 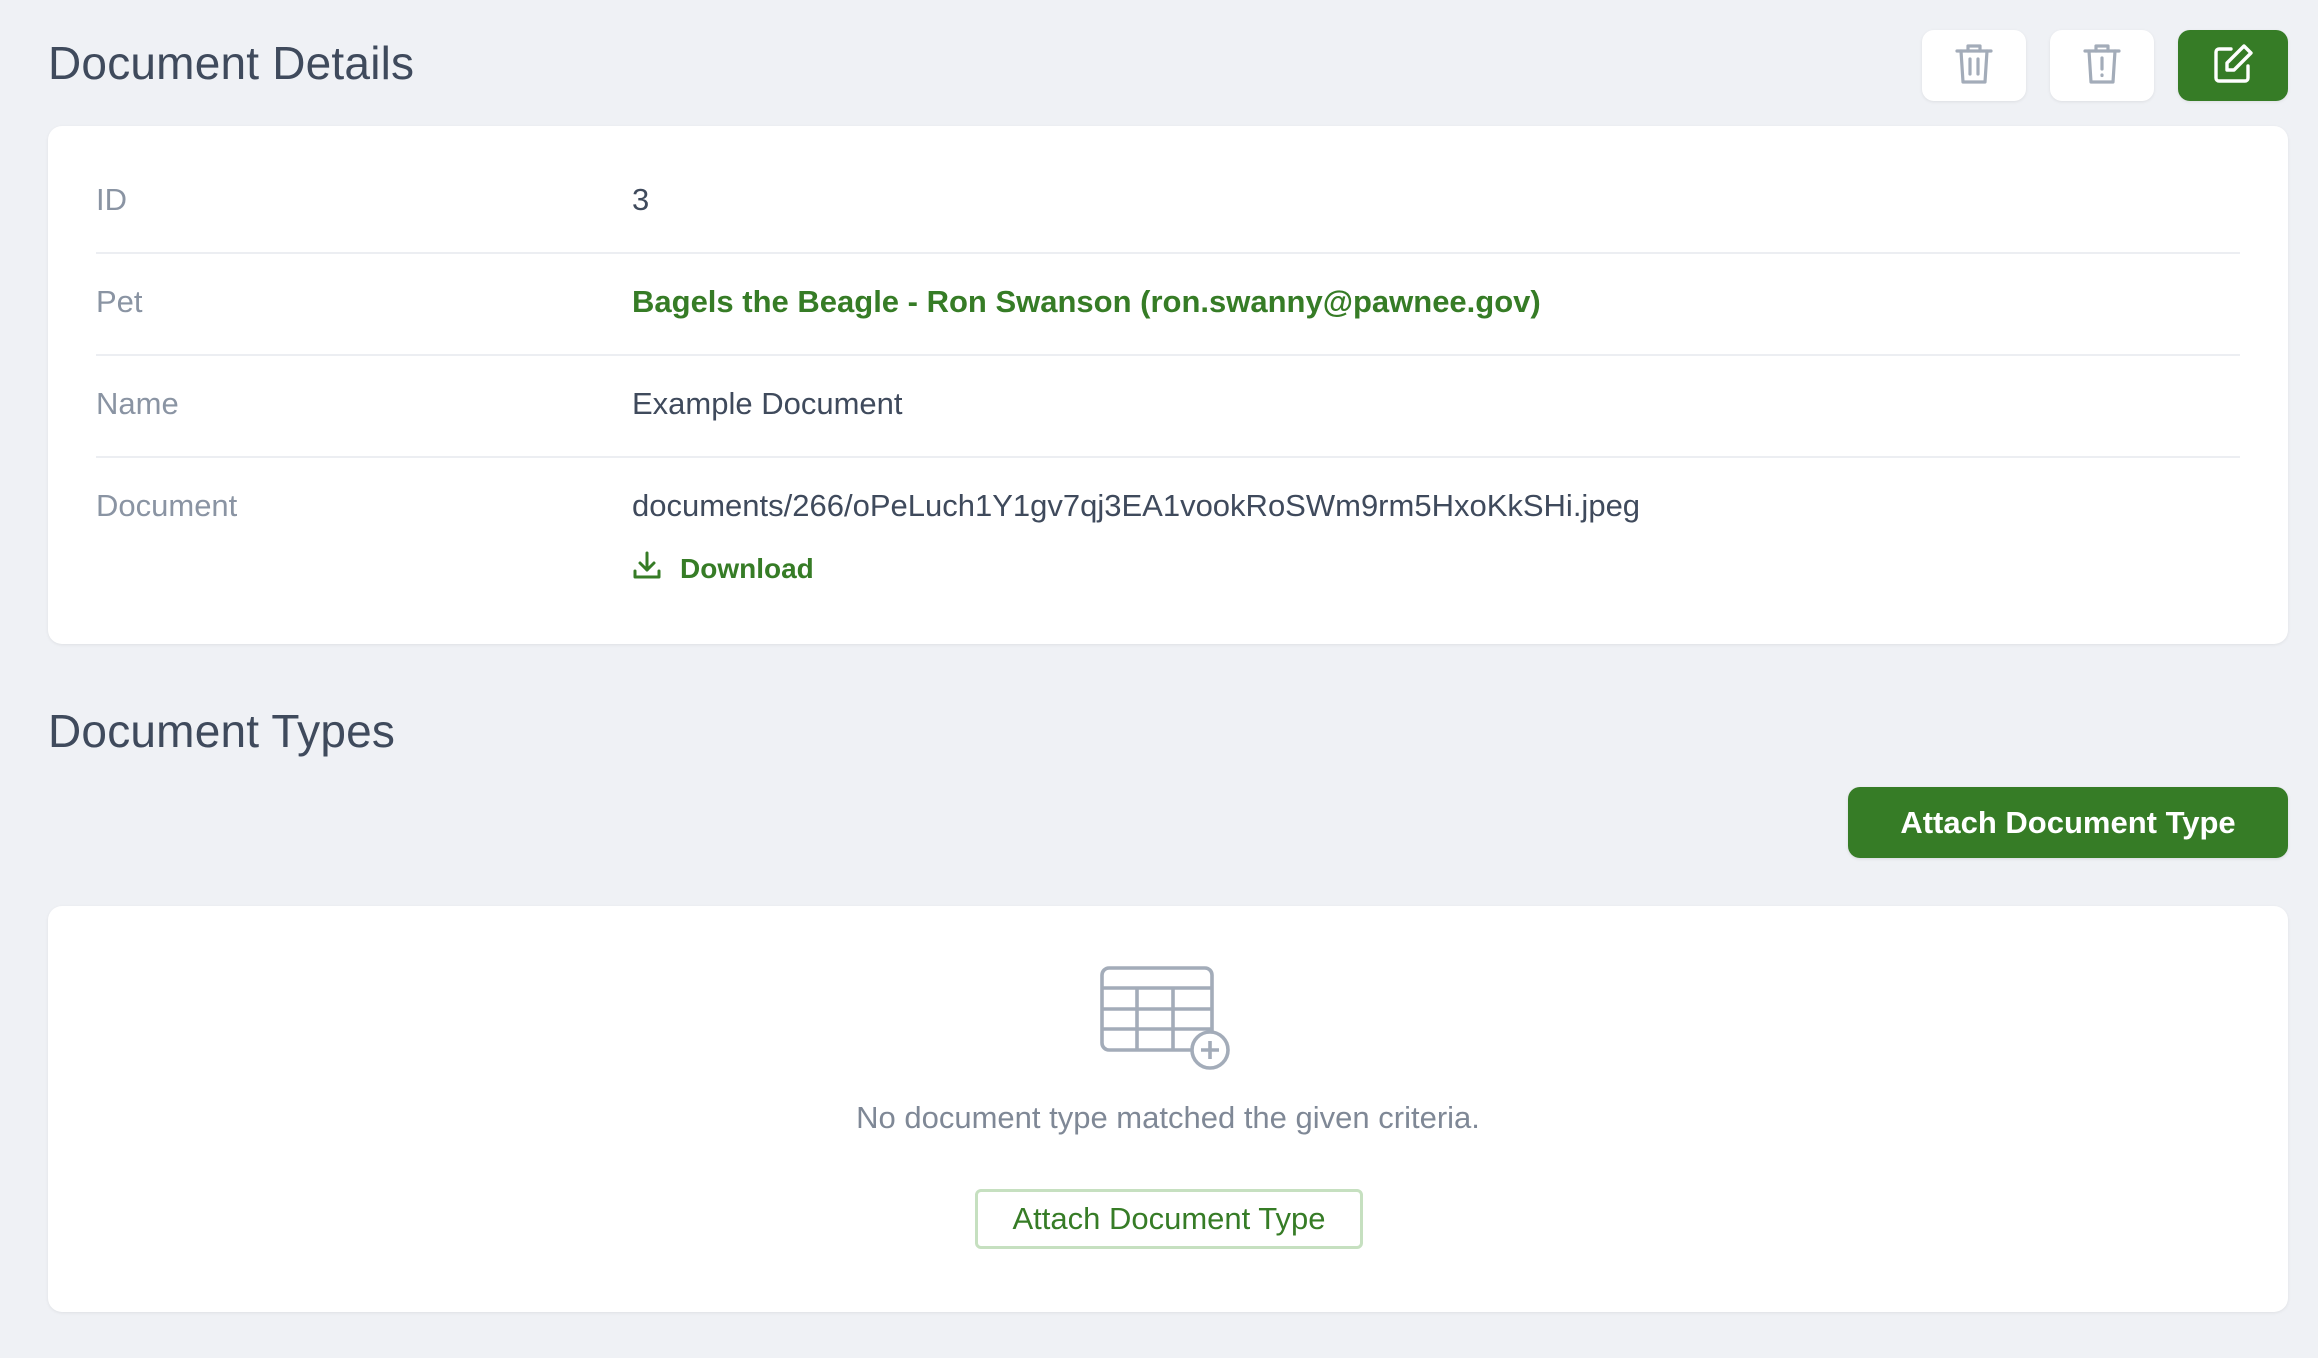 I want to click on download-icon, so click(x=647, y=568).